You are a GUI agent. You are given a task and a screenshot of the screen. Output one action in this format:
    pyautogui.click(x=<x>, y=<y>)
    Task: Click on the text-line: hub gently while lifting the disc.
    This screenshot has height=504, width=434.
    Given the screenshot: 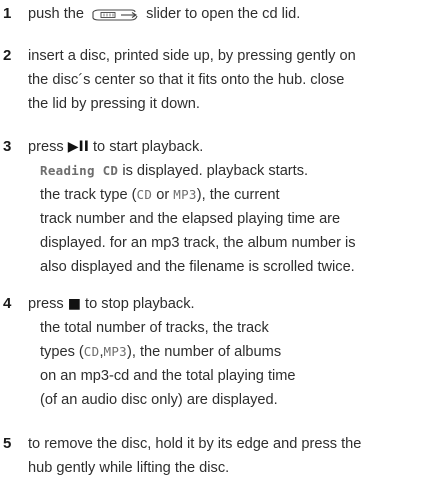 What is the action you would take?
    pyautogui.click(x=129, y=468)
    